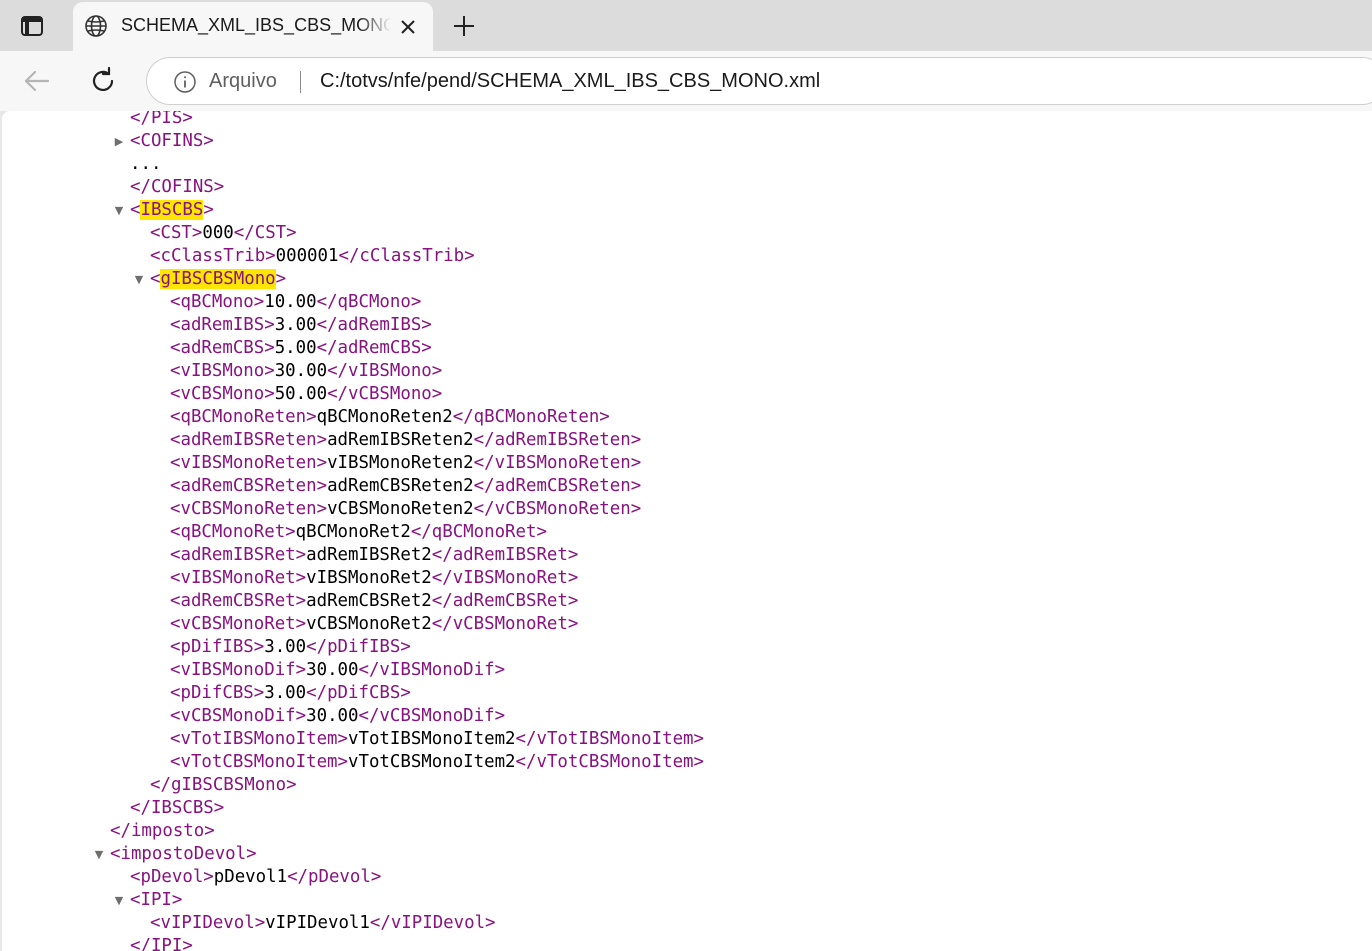 This screenshot has width=1372, height=951. I want to click on reload-icon, so click(103, 81).